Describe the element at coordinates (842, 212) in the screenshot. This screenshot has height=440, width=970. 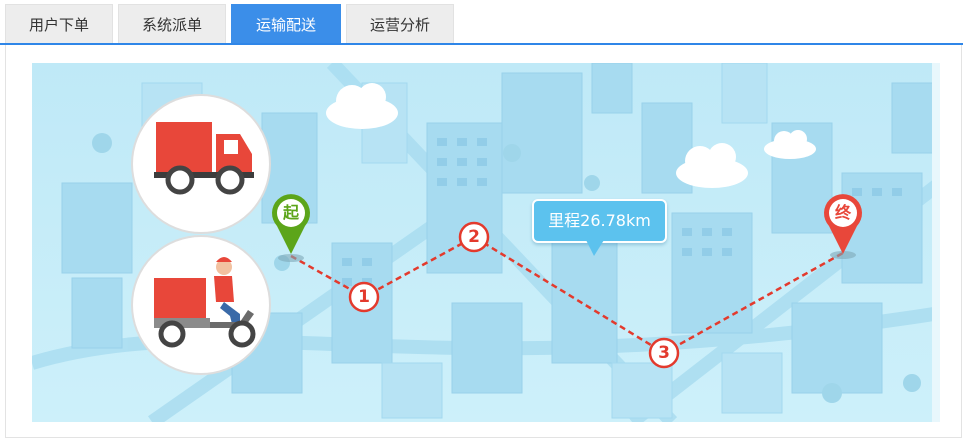
I see `end-pin-label: 终` at that location.